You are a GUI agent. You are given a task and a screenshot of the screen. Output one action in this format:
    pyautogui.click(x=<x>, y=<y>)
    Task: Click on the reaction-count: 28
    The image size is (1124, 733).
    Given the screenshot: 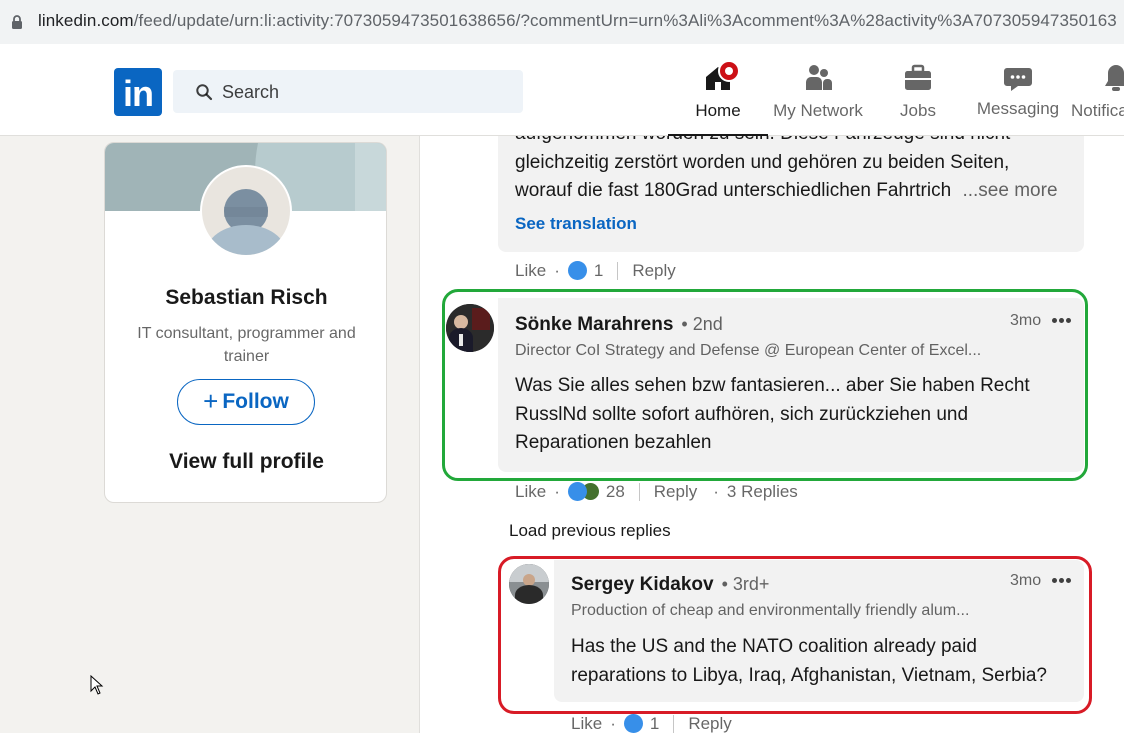 What is the action you would take?
    pyautogui.click(x=615, y=492)
    